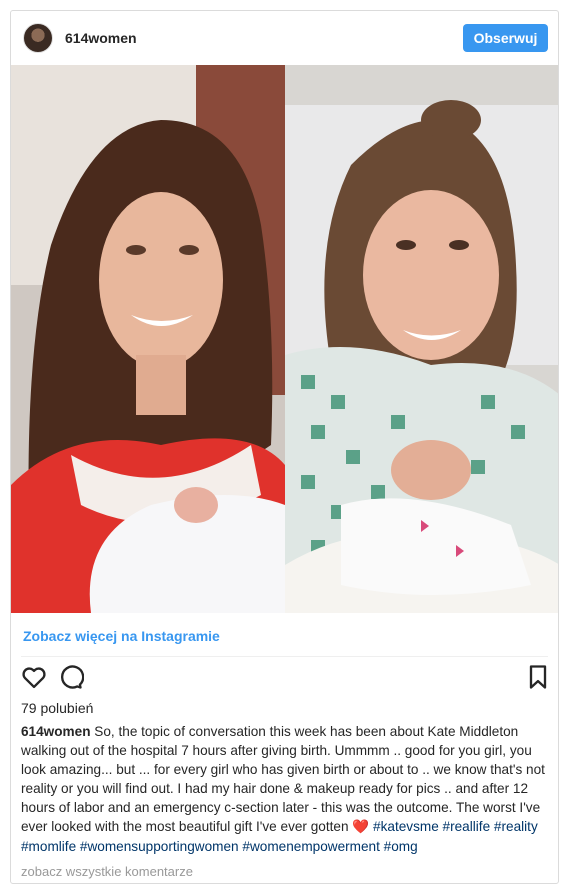  What do you see at coordinates (505, 38) in the screenshot?
I see `follow-button: Obserwuj` at bounding box center [505, 38].